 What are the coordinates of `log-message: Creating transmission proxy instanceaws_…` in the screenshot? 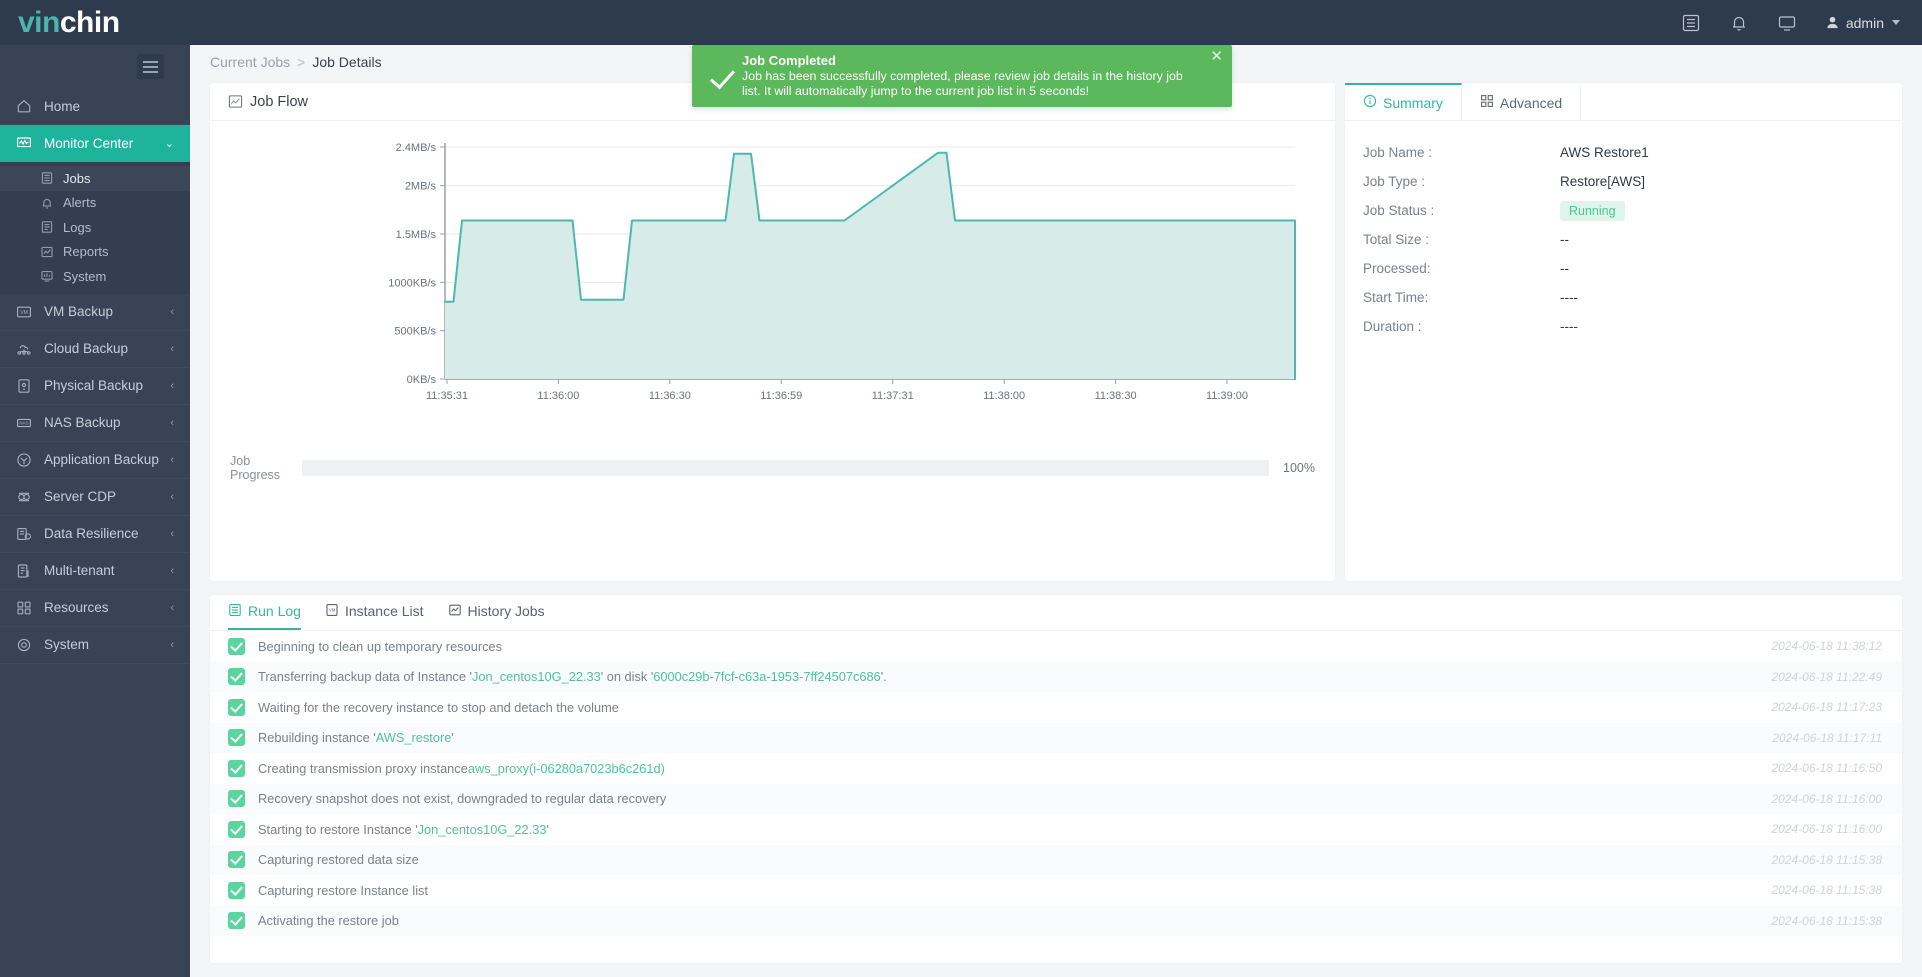 It's located at (461, 768).